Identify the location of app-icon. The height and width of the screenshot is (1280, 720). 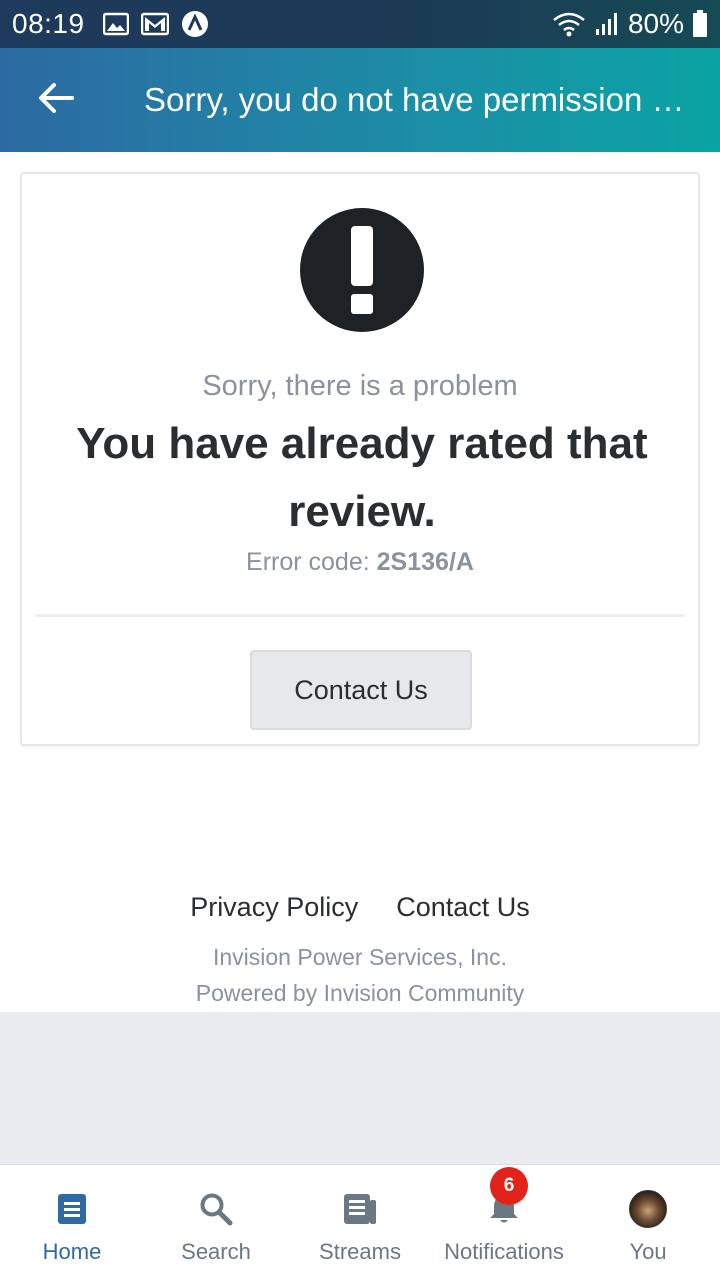
(195, 24).